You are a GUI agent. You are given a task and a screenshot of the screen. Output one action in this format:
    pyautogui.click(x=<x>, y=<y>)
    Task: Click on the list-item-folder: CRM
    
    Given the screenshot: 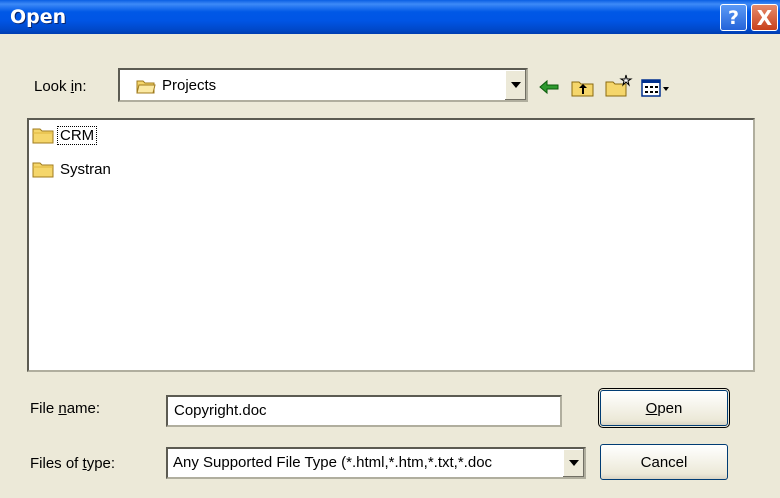 What is the action you would take?
    pyautogui.click(x=65, y=135)
    